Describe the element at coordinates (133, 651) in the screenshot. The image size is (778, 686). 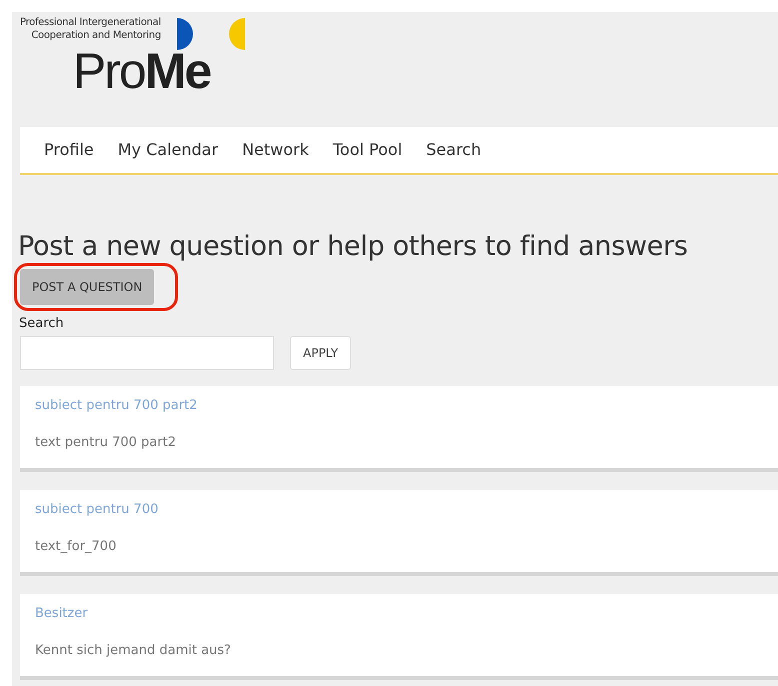
I see `question-text: Kennt sich jemand damit aus?` at that location.